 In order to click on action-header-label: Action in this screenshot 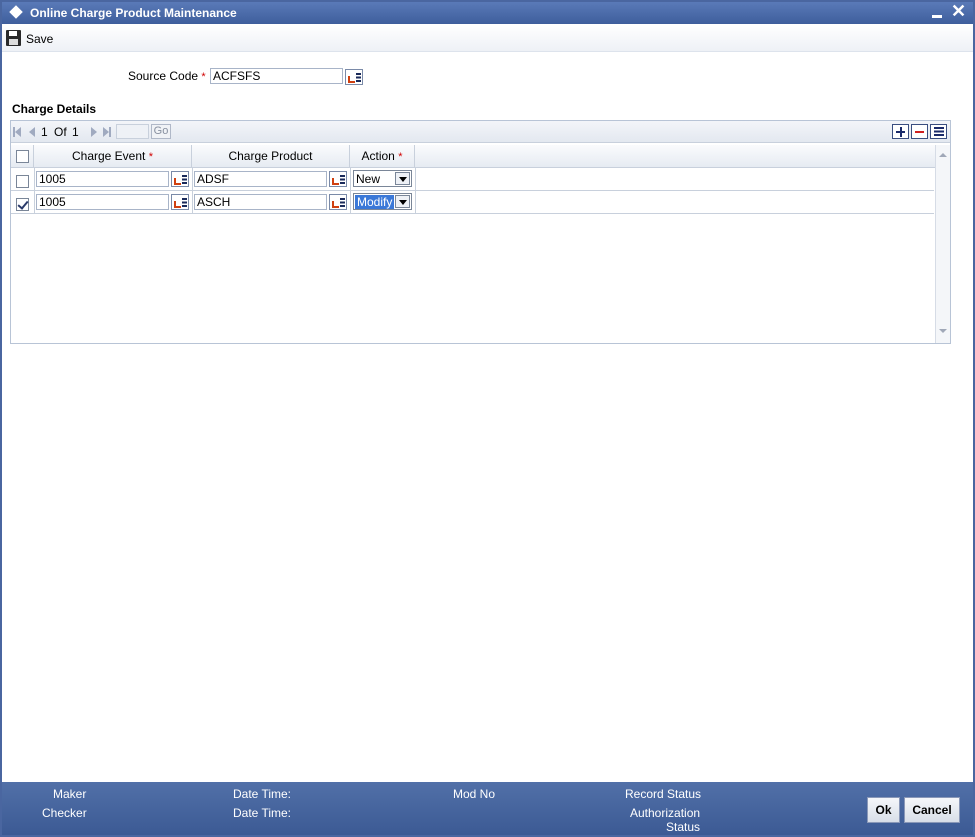, I will do `click(378, 156)`.